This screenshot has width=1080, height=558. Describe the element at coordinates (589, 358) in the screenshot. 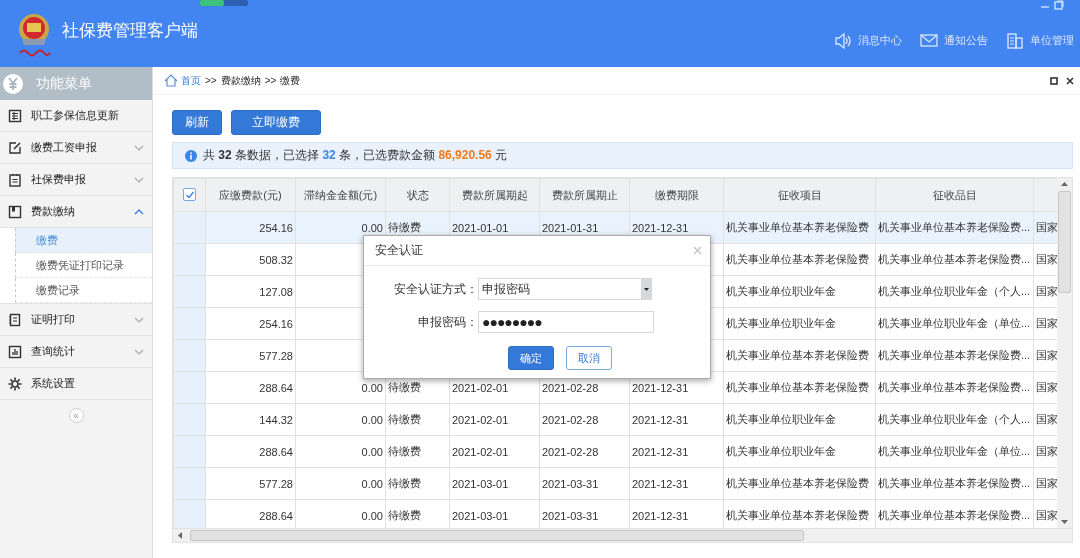

I see `cancel-button: 取消` at that location.